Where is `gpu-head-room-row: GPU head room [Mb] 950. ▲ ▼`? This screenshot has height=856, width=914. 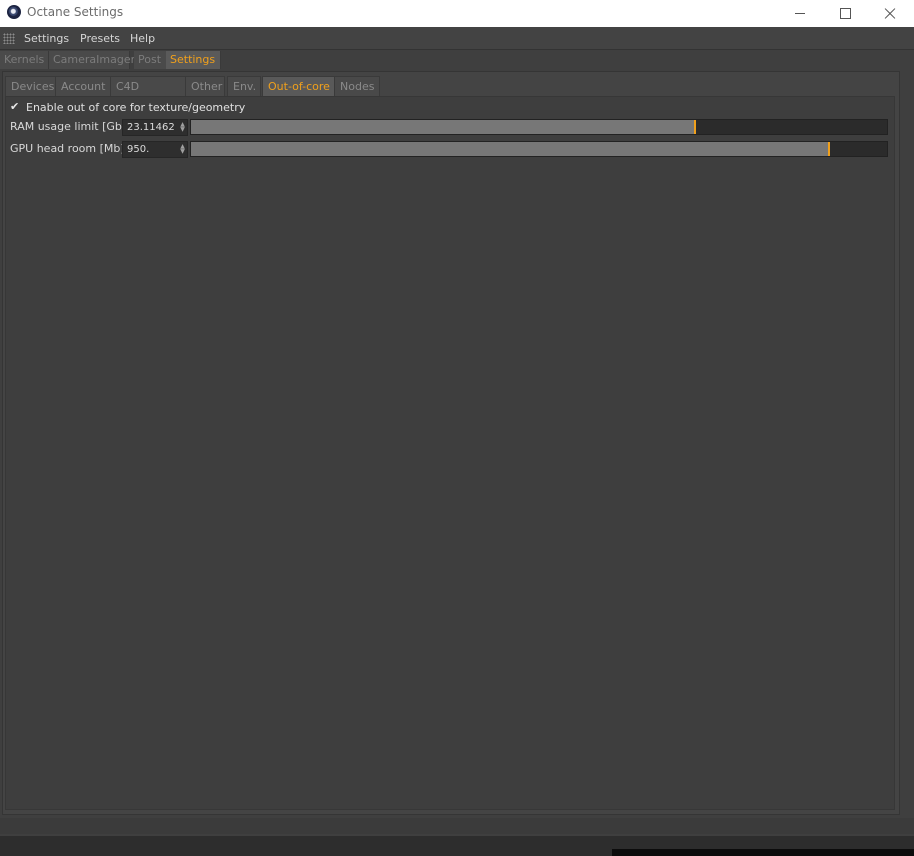
gpu-head-room-row: GPU head room [Mb] 950. ▲ ▼ is located at coordinates (450, 149).